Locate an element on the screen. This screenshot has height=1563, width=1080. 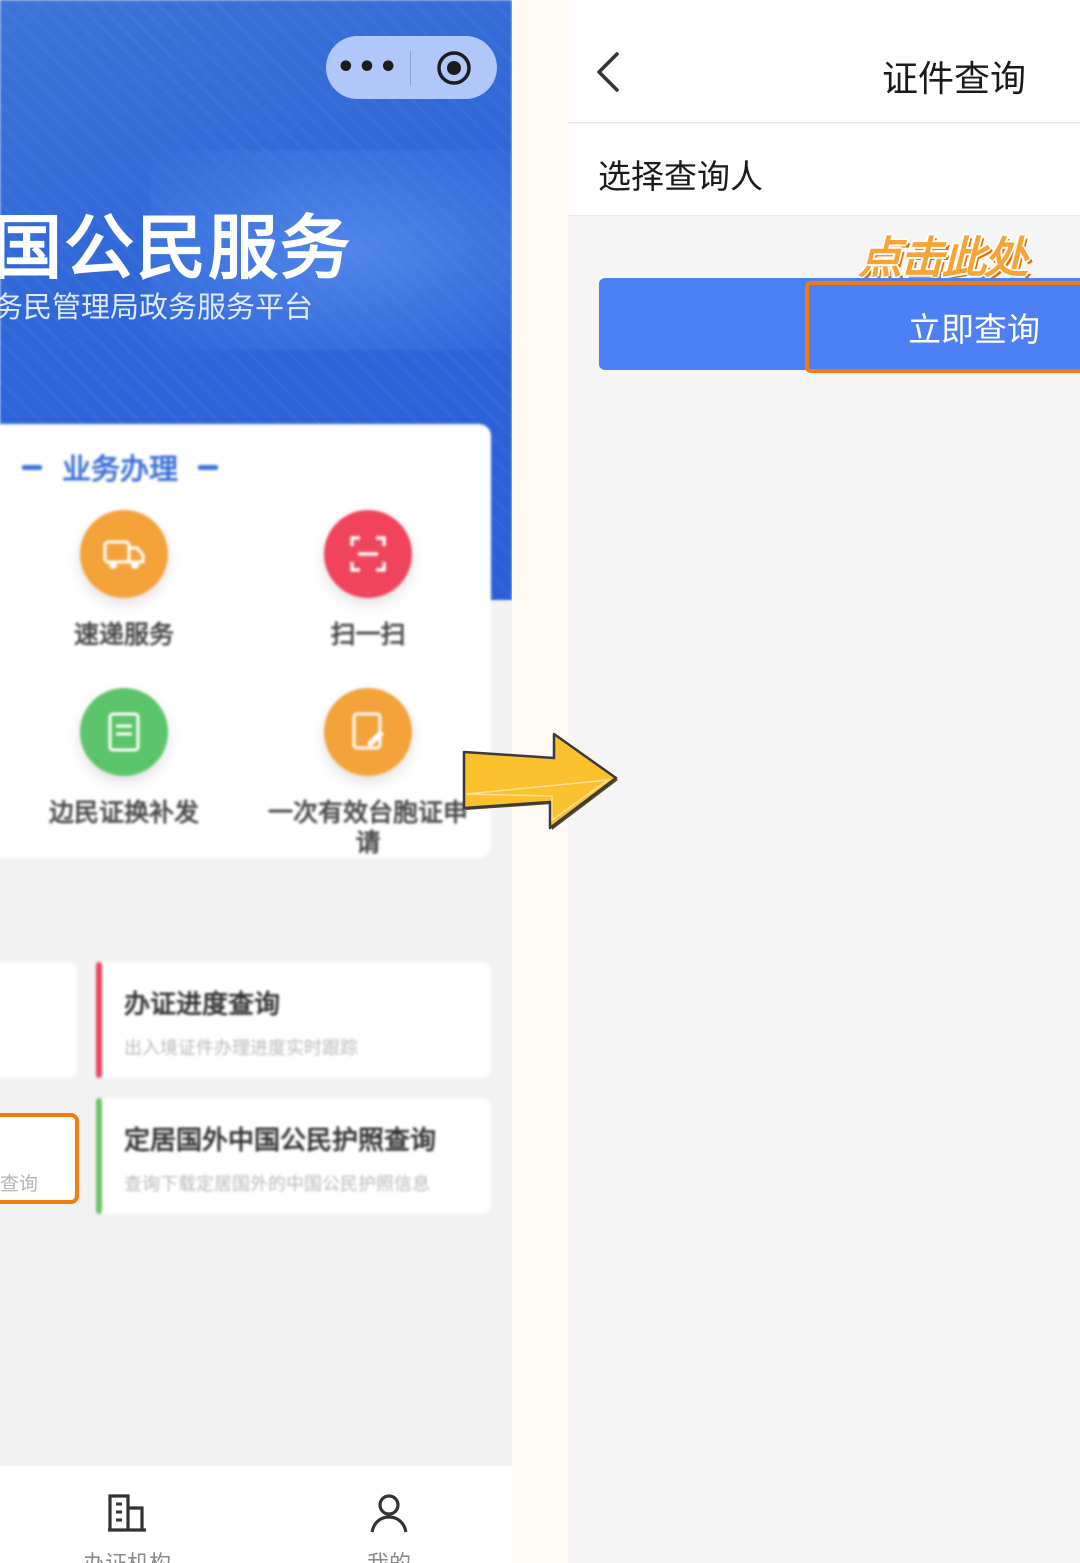
service-border-permit: 边民证换补发 is located at coordinates (124, 758).